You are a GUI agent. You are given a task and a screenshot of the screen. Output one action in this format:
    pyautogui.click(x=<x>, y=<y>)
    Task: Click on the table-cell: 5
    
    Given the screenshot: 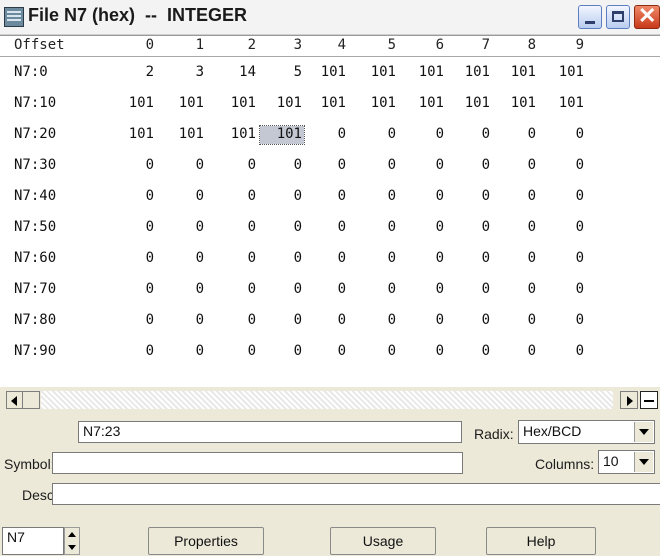 What is the action you would take?
    pyautogui.click(x=282, y=73)
    